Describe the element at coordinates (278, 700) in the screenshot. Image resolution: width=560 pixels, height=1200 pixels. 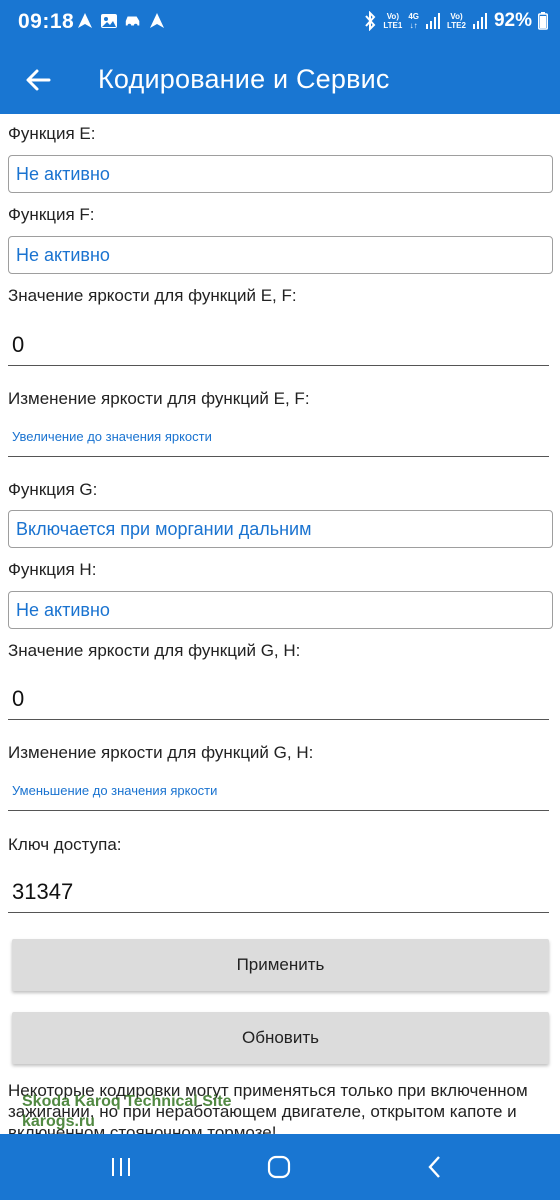
I see `brightness-gh-input: 0` at that location.